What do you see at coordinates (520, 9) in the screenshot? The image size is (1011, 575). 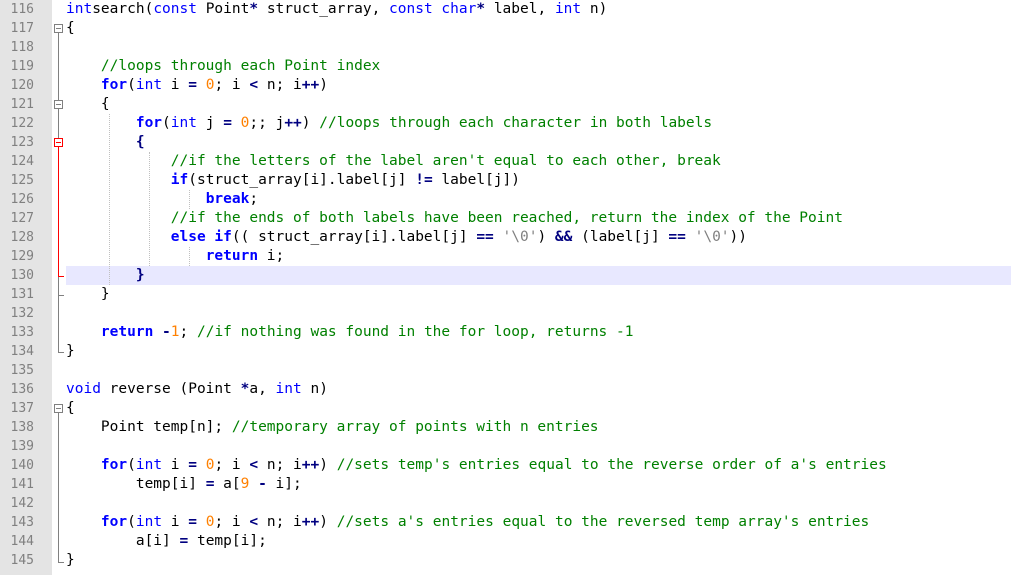 I see `code-token: label,` at bounding box center [520, 9].